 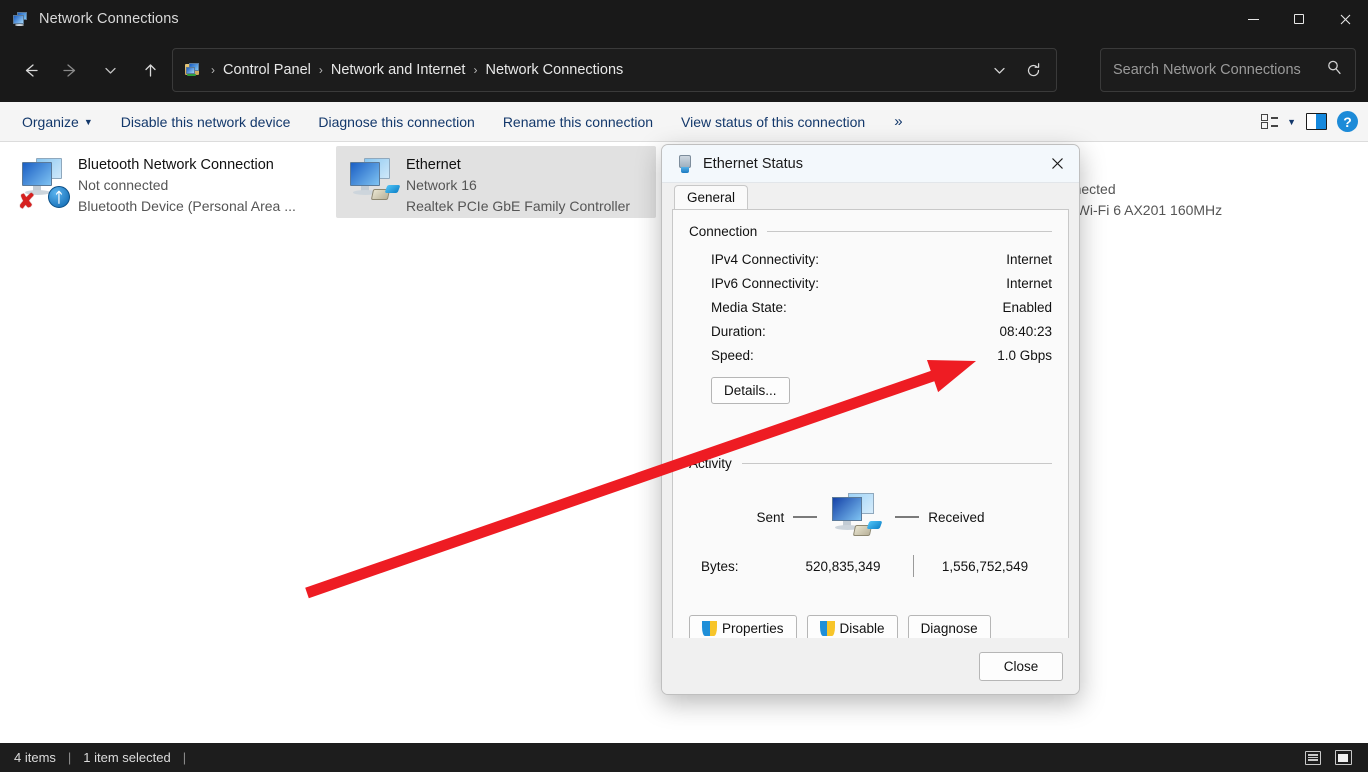 What do you see at coordinates (554, 70) in the screenshot?
I see `breadcrumb-network-connections: Network Connections` at bounding box center [554, 70].